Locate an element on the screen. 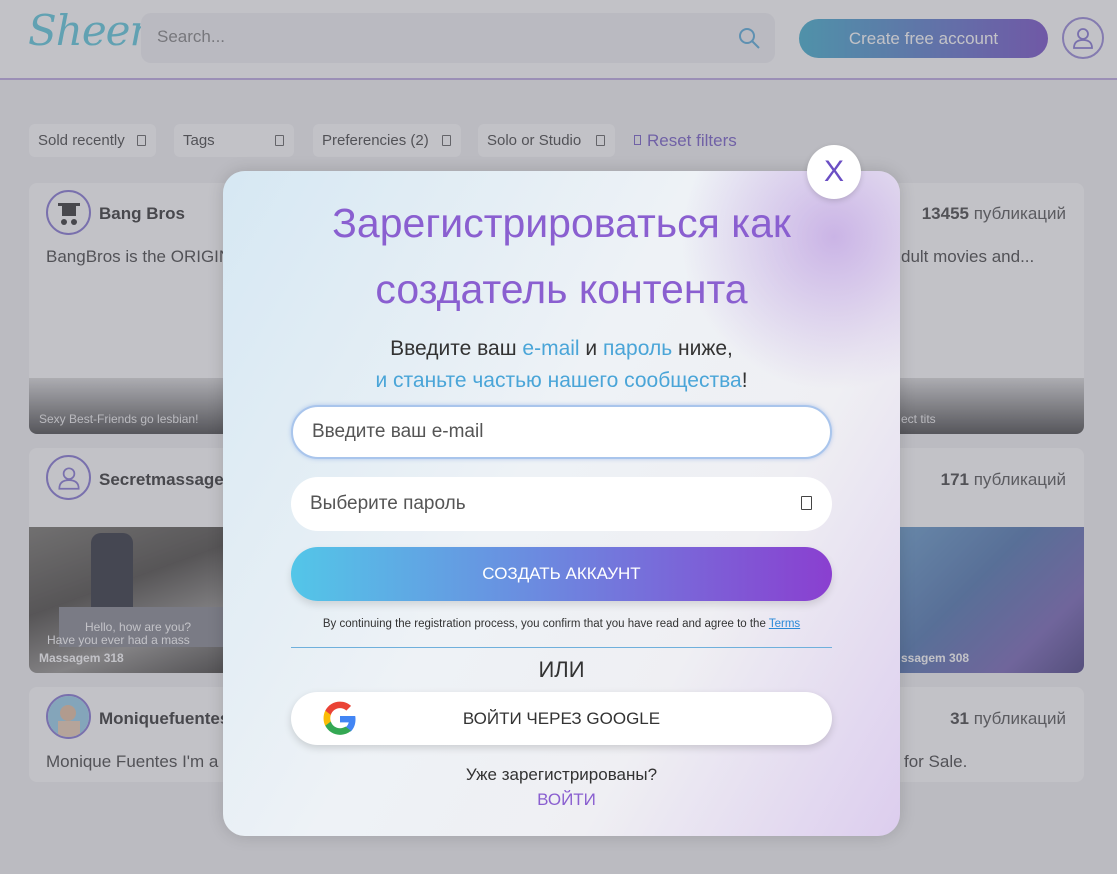 Image resolution: width=1117 pixels, height=874 pixels. subtitle-highlight: и станьте частью нашего сообщества is located at coordinates (558, 380).